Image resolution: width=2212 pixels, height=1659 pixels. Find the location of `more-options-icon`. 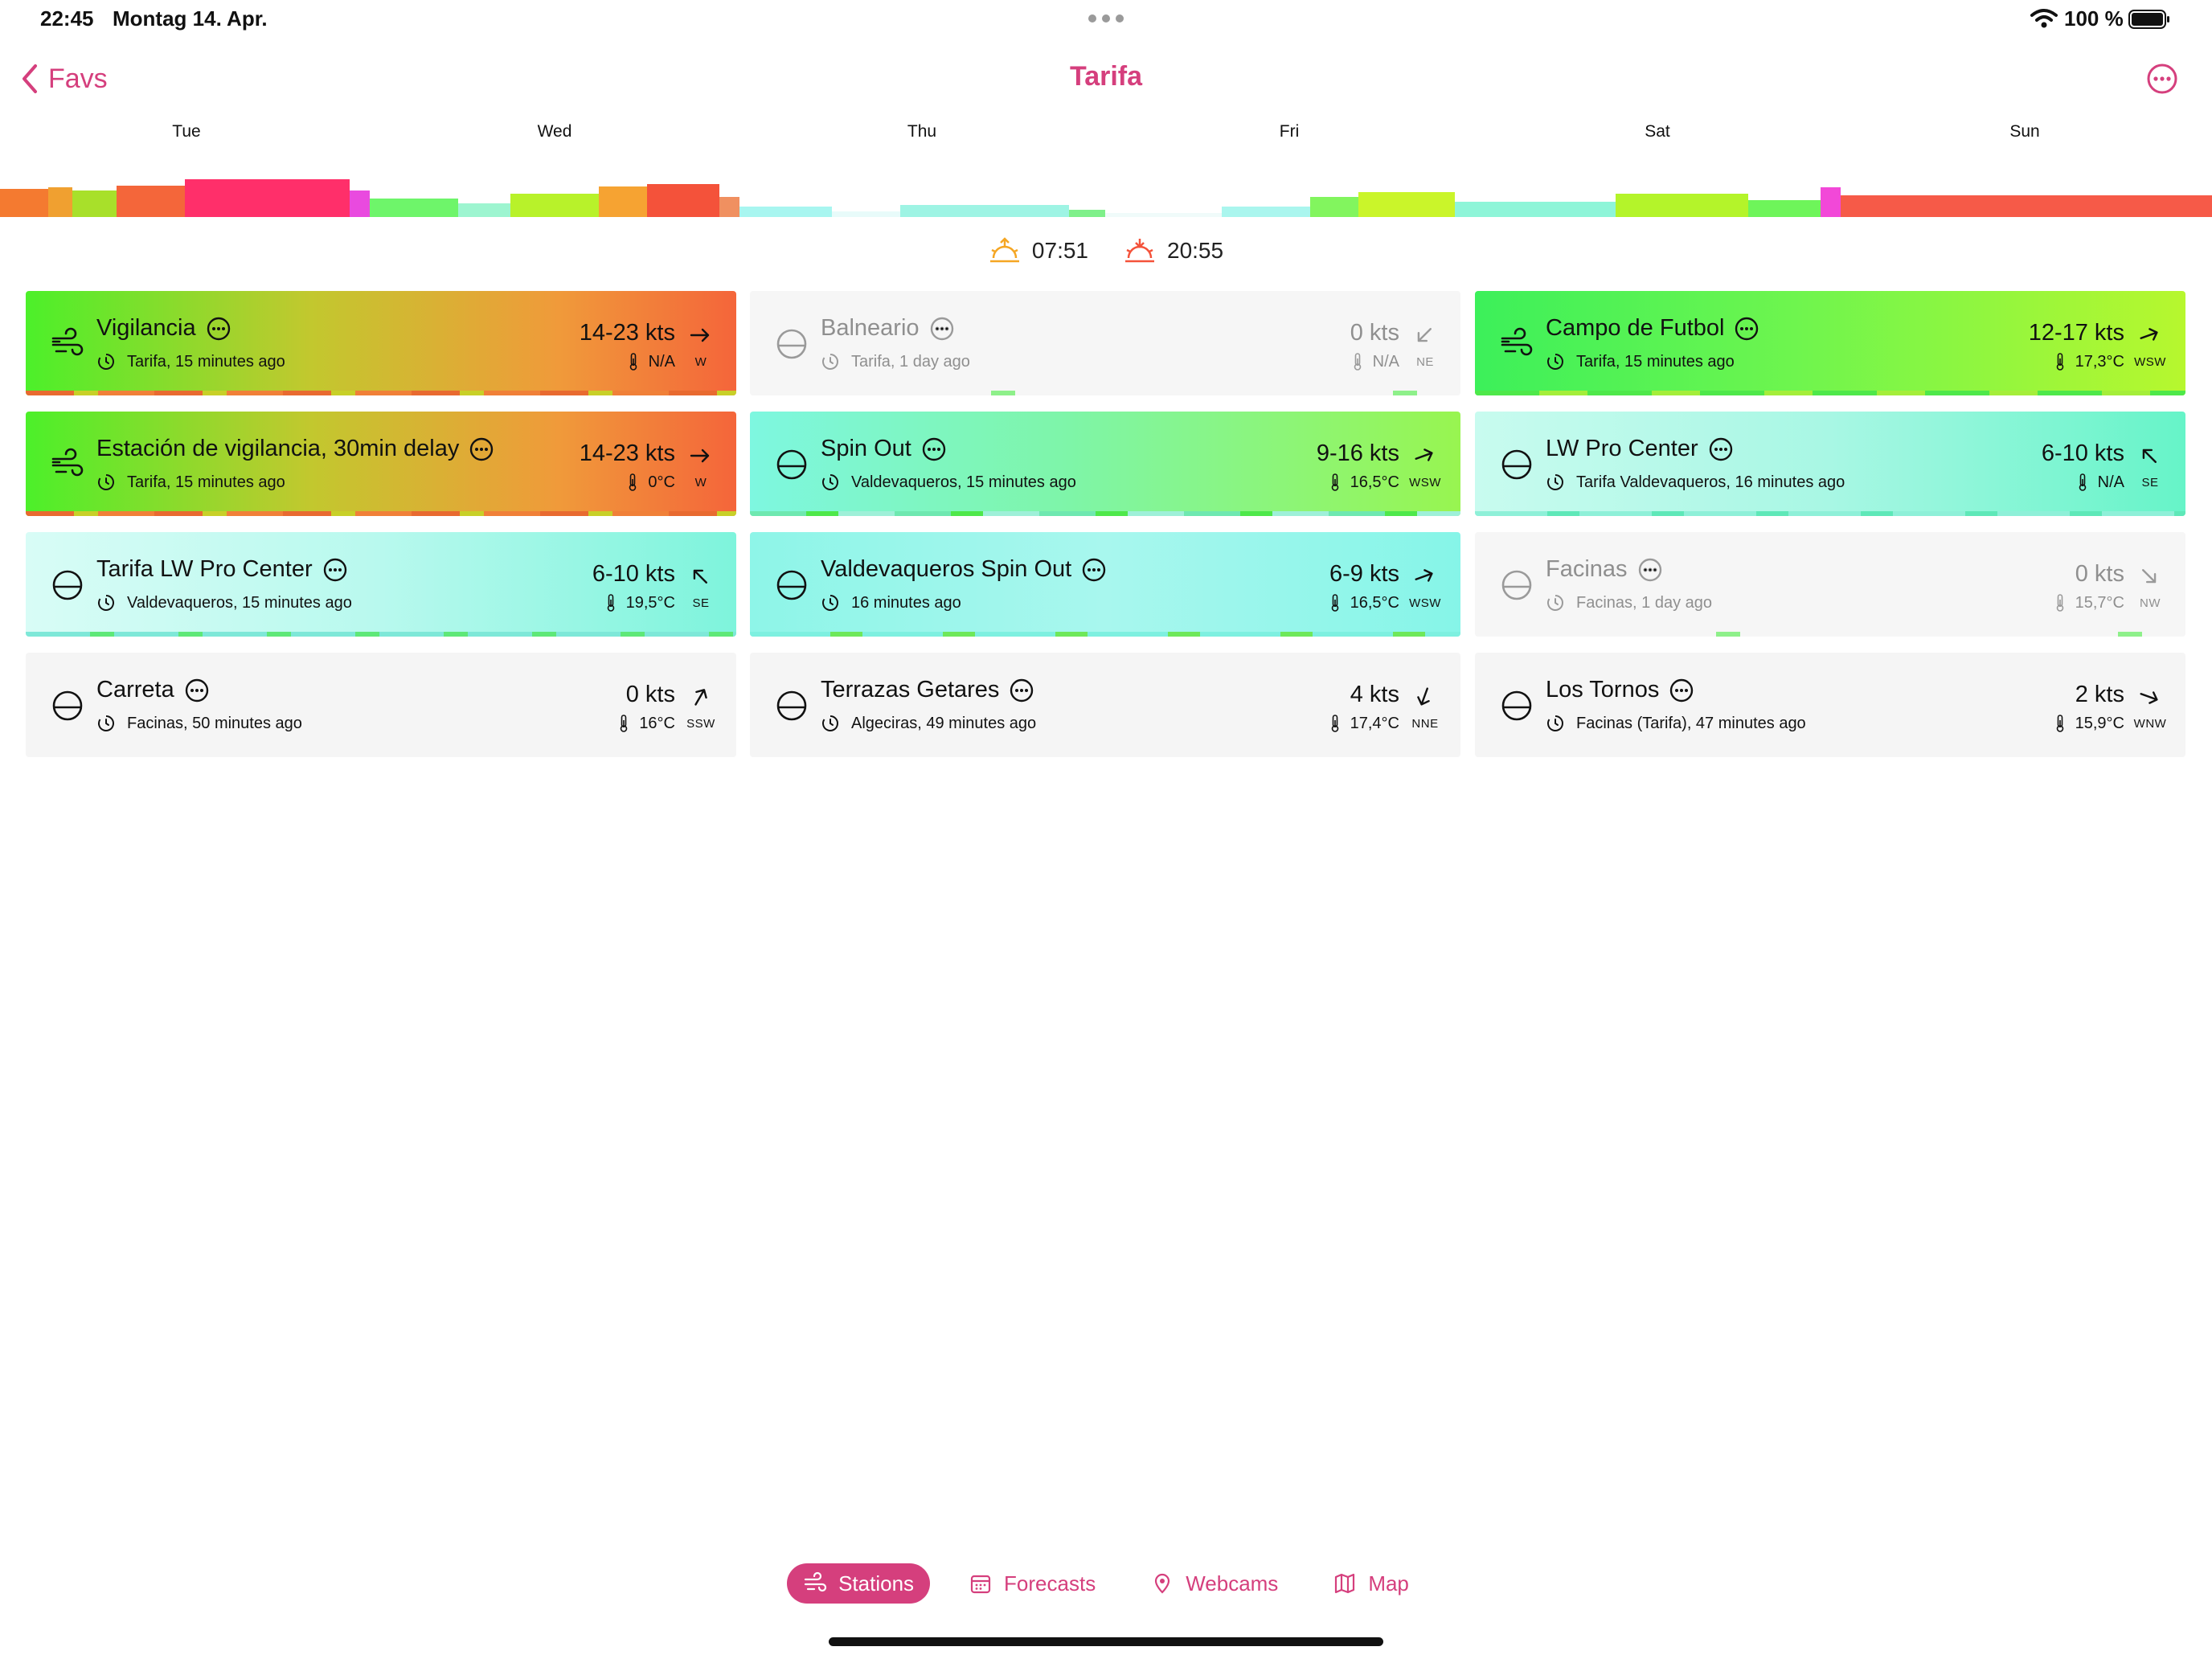

more-options-icon is located at coordinates (2162, 79).